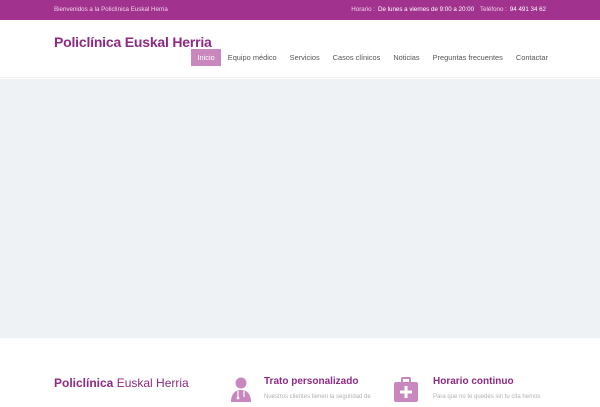  I want to click on phone-value: 94 491 34 62, so click(528, 9).